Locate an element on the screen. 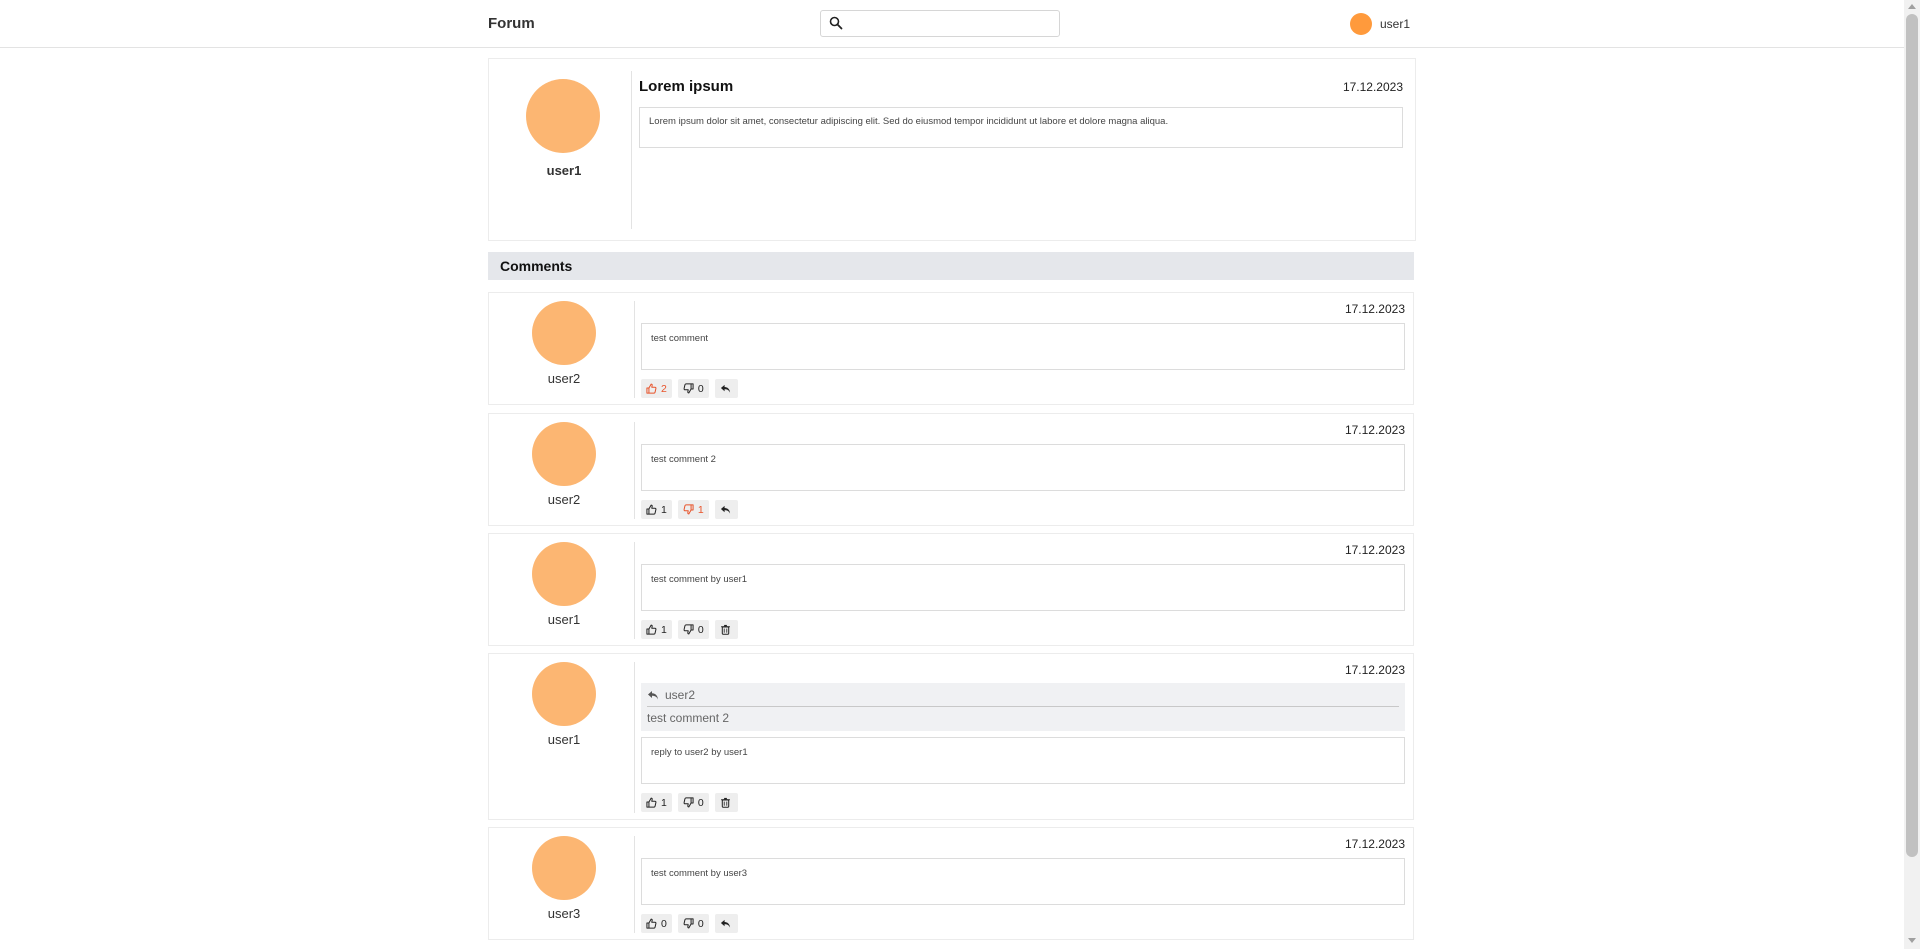 This screenshot has height=949, width=1920. current-username: user1 is located at coordinates (1395, 24).